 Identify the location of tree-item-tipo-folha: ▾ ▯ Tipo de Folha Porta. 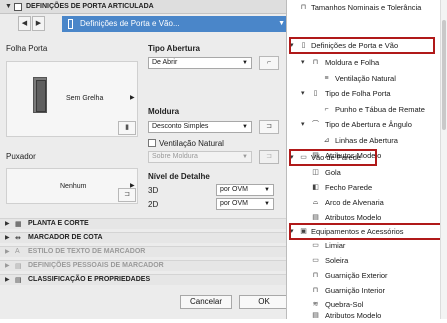
(367, 93).